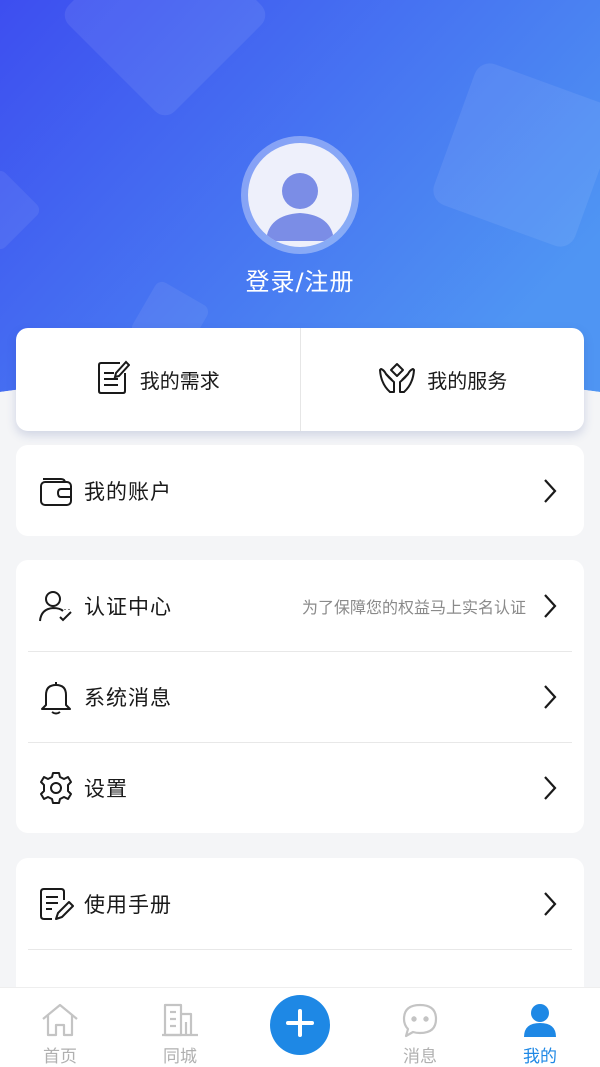  I want to click on default-avatar-icon, so click(300, 195).